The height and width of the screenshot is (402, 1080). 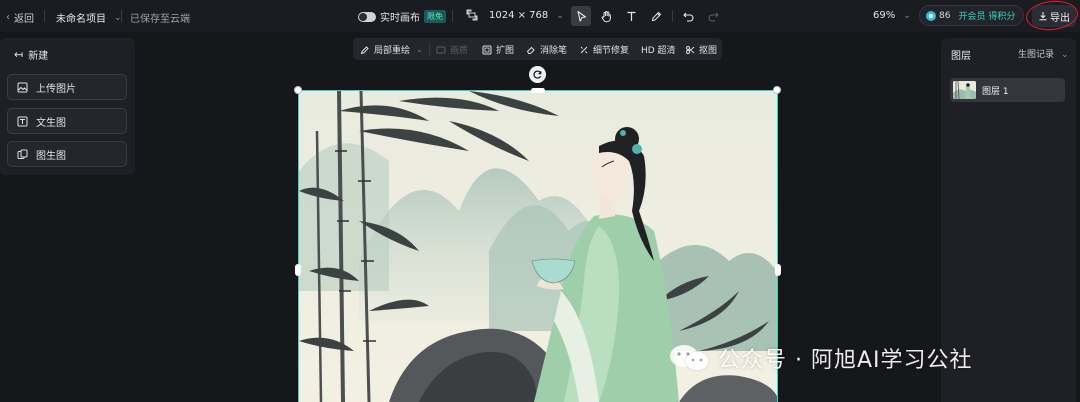 What do you see at coordinates (364, 49) in the screenshot?
I see `brush-icon` at bounding box center [364, 49].